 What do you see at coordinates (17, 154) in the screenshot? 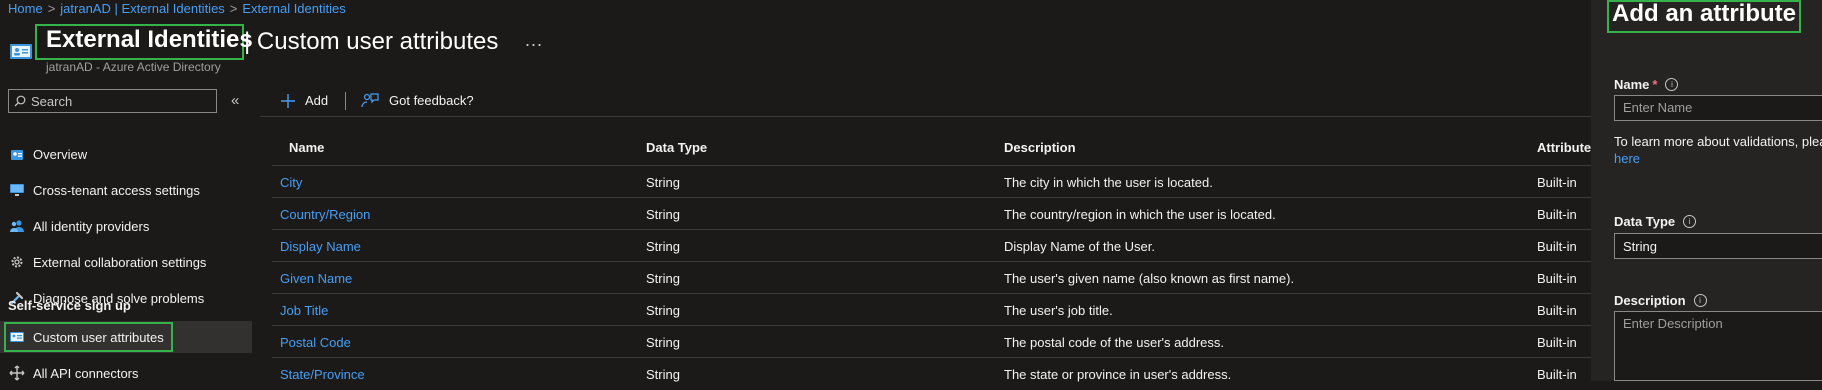
I see `overview-icon` at bounding box center [17, 154].